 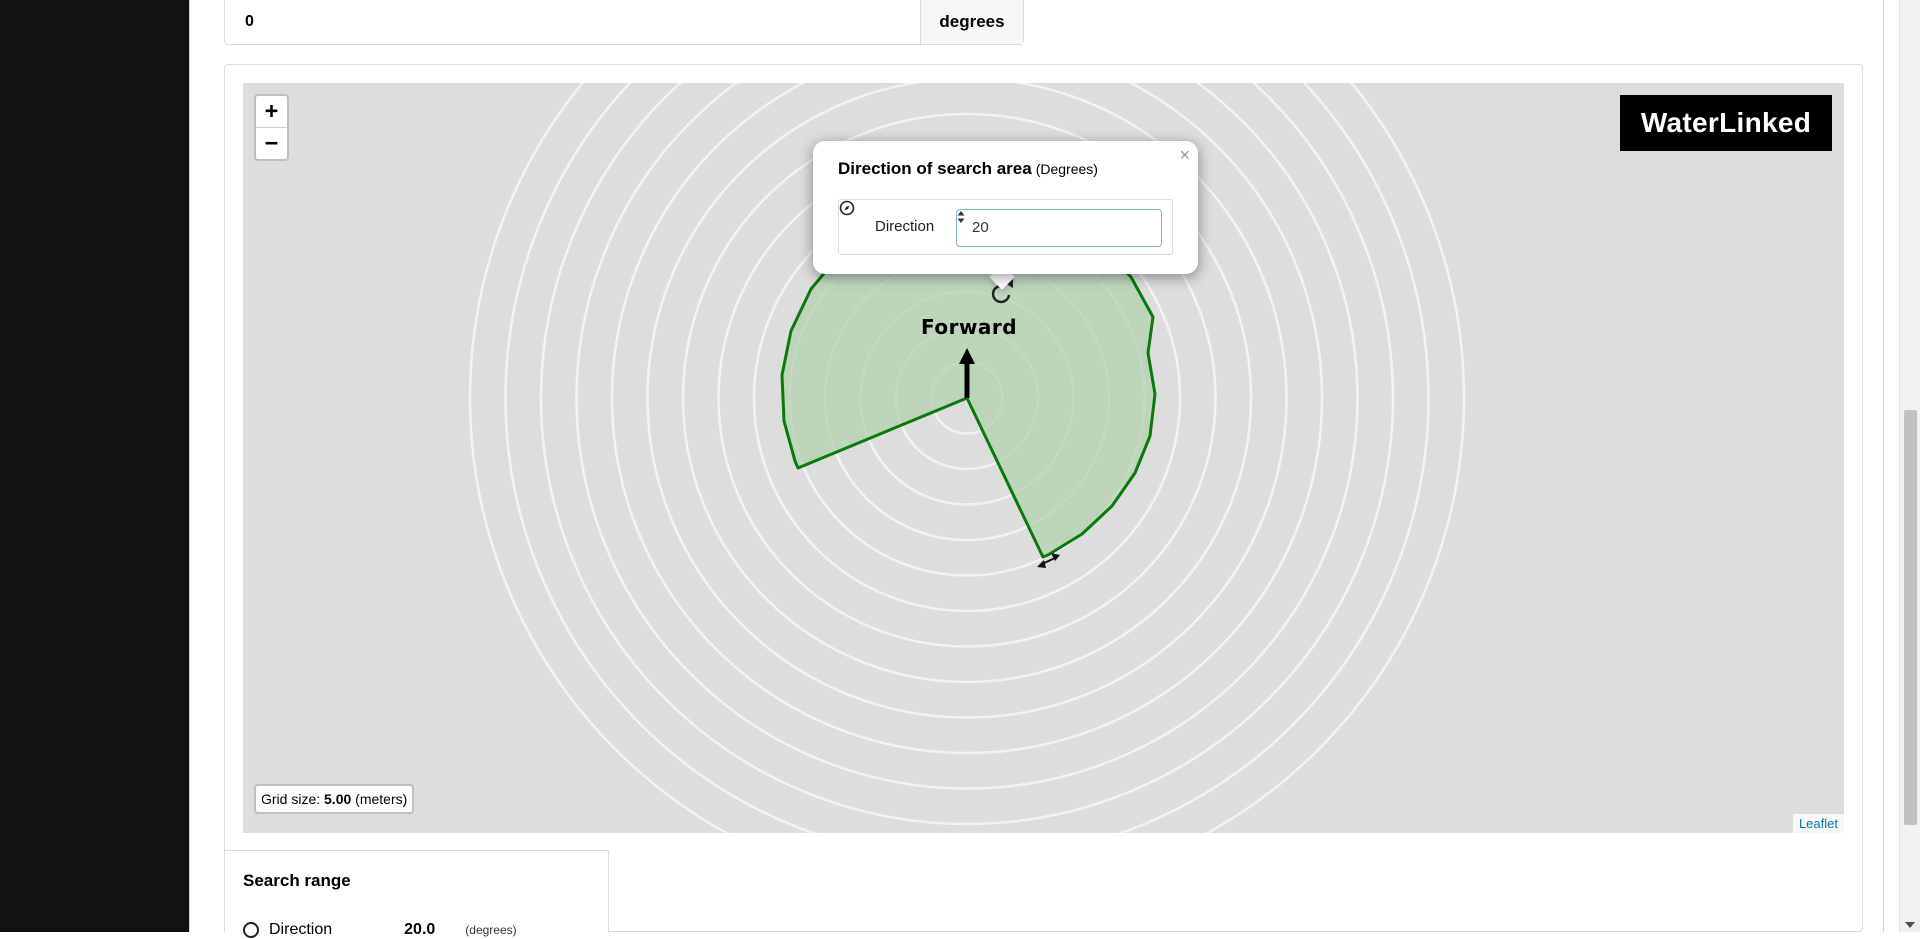 What do you see at coordinates (416, 894) in the screenshot?
I see `search-range-panel: Search range Direction 20.0 (degrees)` at bounding box center [416, 894].